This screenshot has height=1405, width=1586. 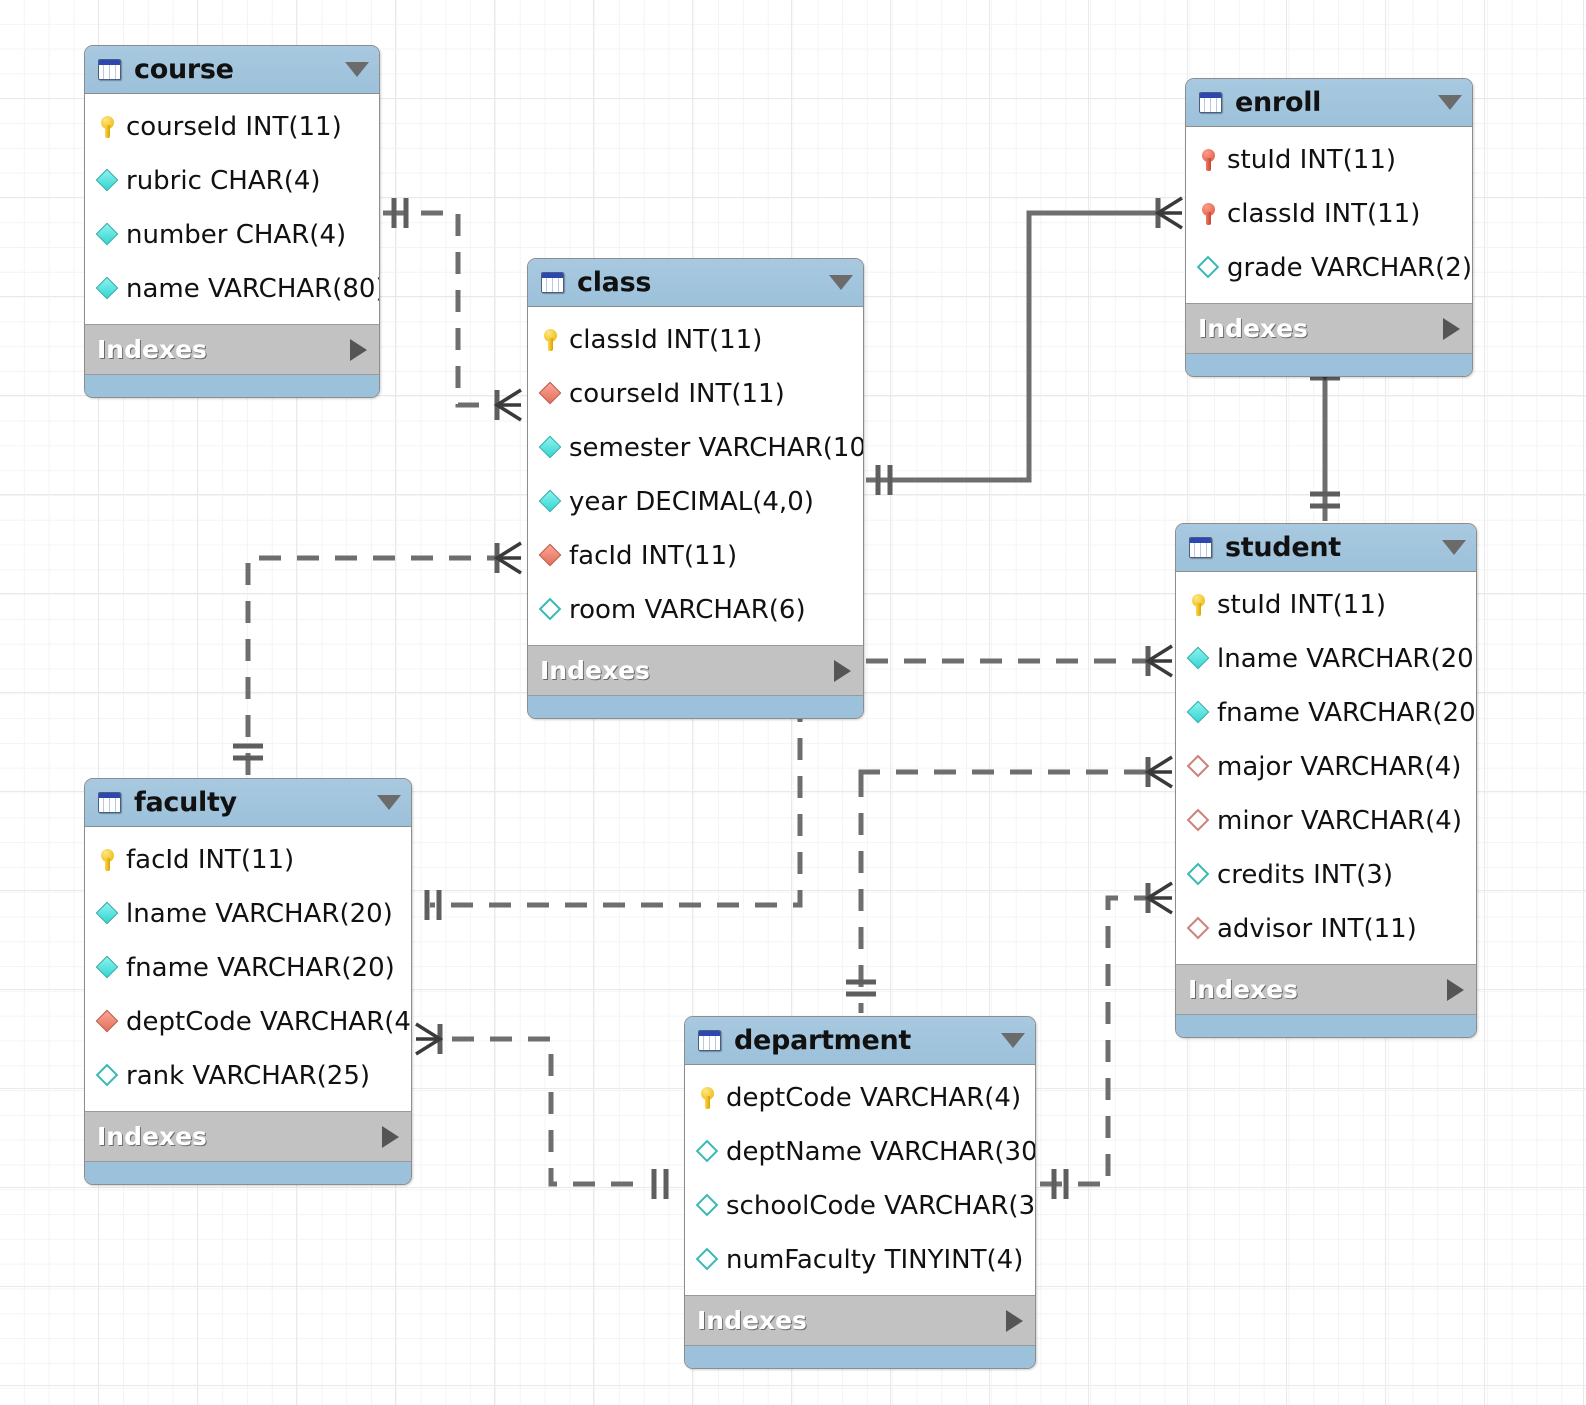 What do you see at coordinates (1339, 767) in the screenshot?
I see `column-label: major VARCHAR(4)` at bounding box center [1339, 767].